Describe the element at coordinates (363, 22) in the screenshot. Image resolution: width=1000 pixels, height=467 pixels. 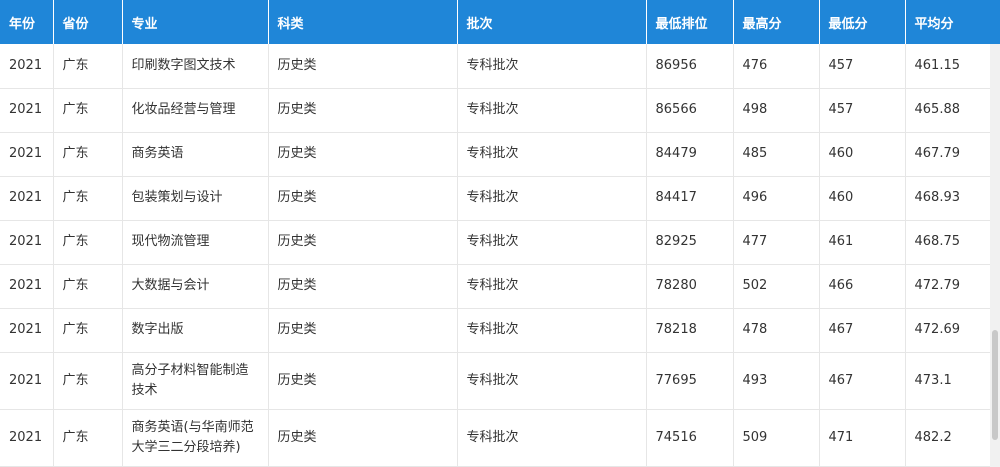
I see `col-header-subject-type: 科类` at that location.